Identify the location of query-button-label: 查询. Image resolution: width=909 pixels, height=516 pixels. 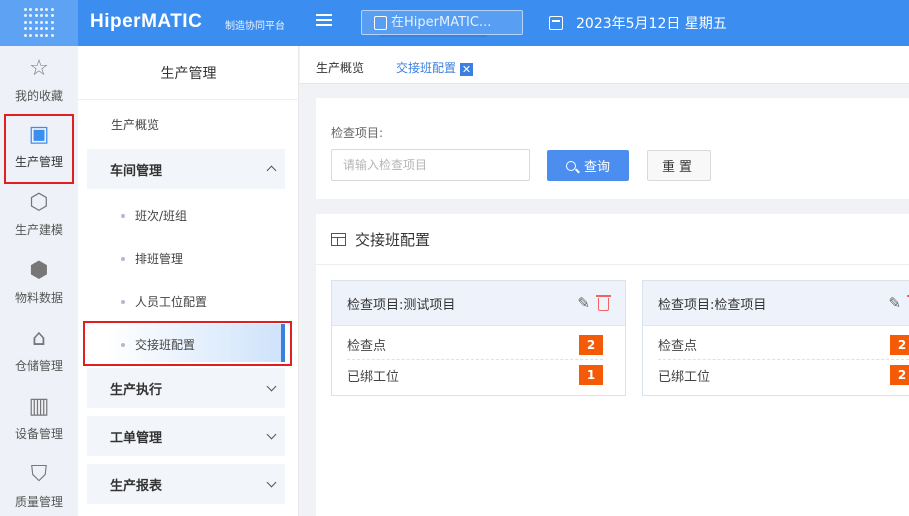
(596, 167).